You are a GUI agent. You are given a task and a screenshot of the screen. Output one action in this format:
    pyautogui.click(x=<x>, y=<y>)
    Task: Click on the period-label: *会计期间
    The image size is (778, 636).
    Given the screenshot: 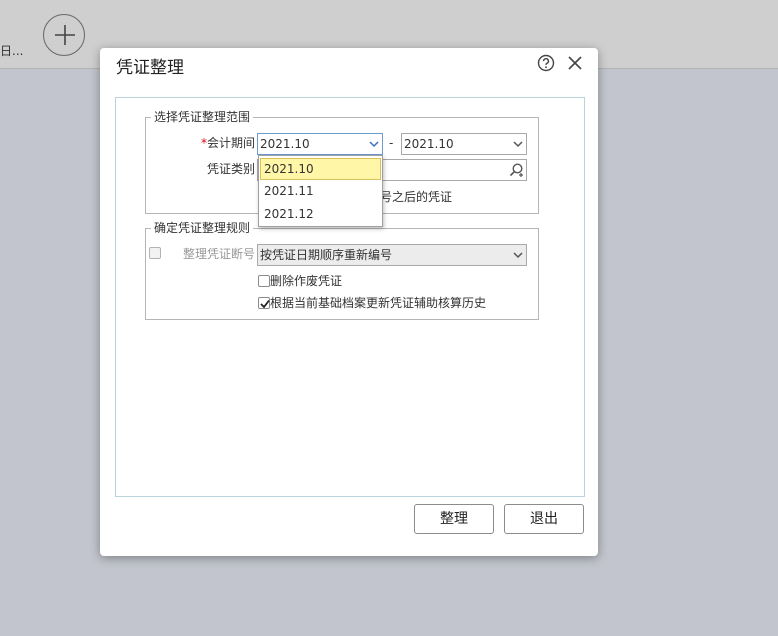 What is the action you would take?
    pyautogui.click(x=217, y=143)
    